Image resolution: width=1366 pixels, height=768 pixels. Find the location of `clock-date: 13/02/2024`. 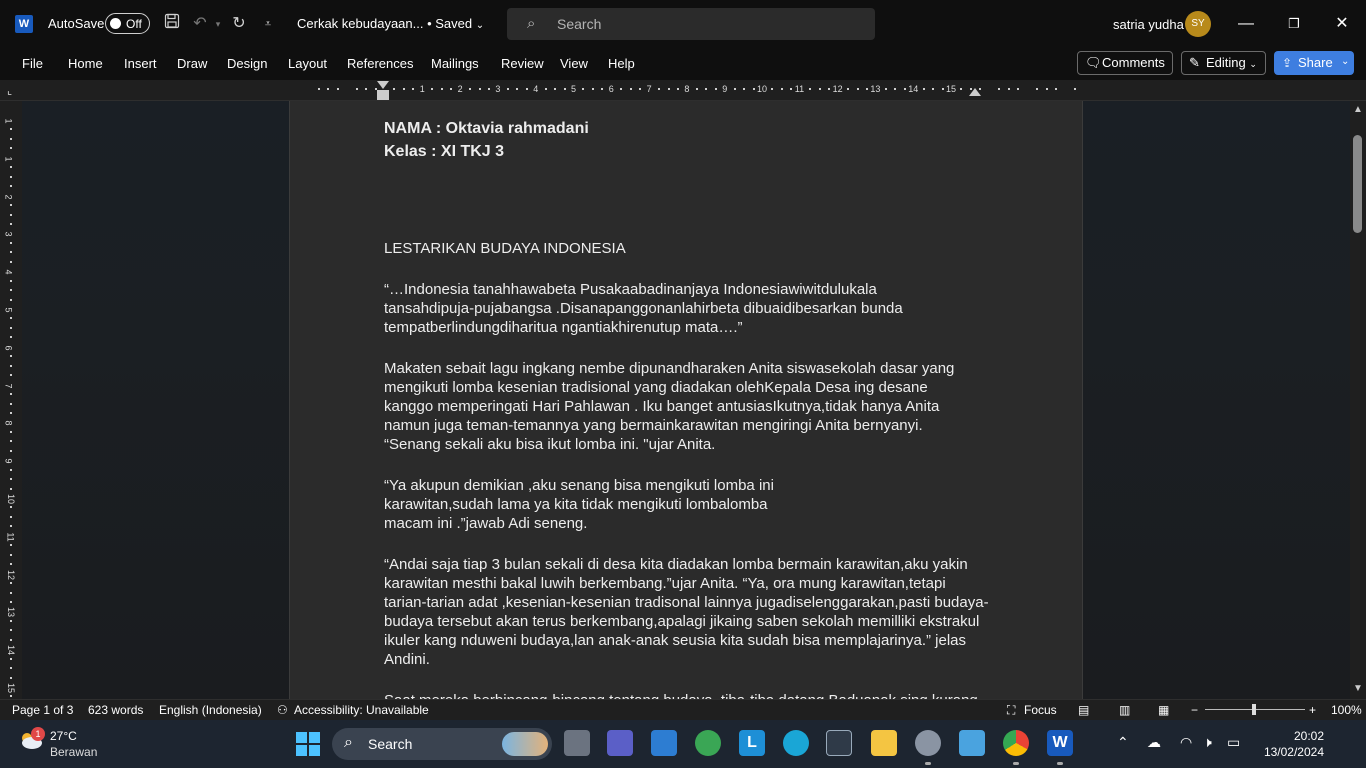

clock-date: 13/02/2024 is located at coordinates (1289, 752).